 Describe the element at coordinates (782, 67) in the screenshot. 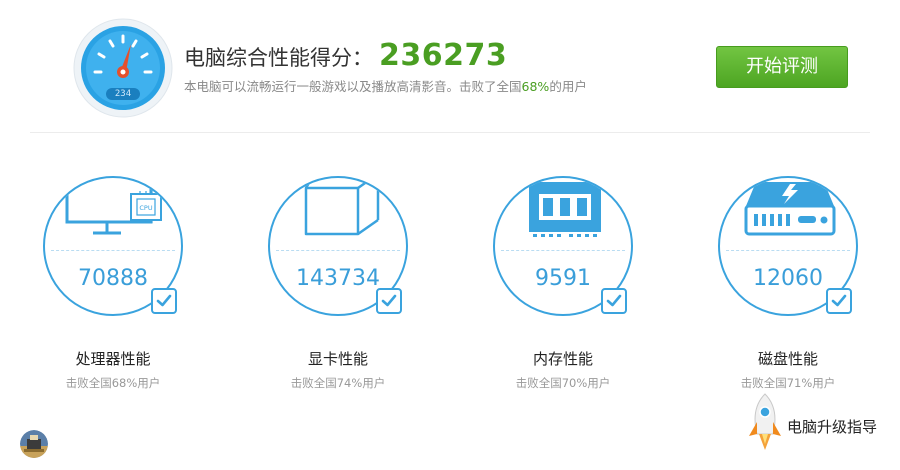

I see `start-test-button: 开始评测` at that location.